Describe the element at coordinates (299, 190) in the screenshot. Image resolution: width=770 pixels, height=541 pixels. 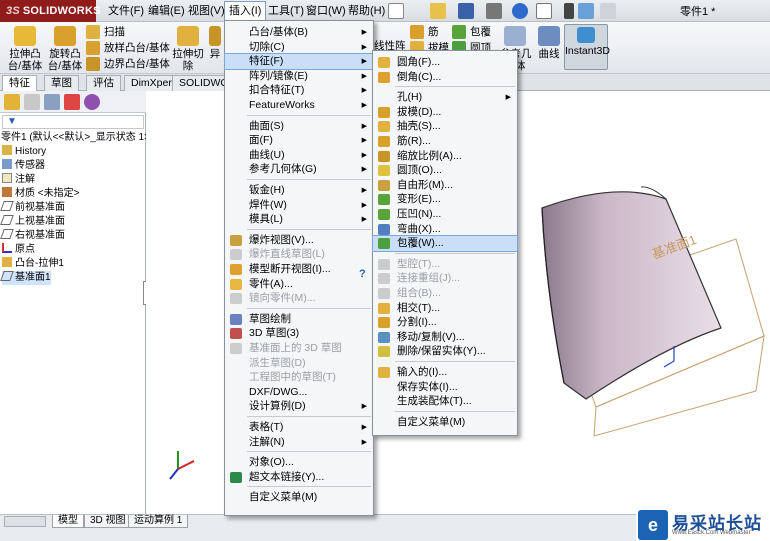
I see `insert-menu-item: 钣金(H) ▶` at that location.